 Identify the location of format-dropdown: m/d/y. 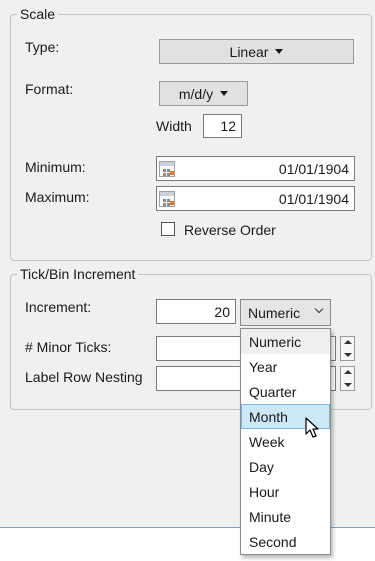
(203, 93).